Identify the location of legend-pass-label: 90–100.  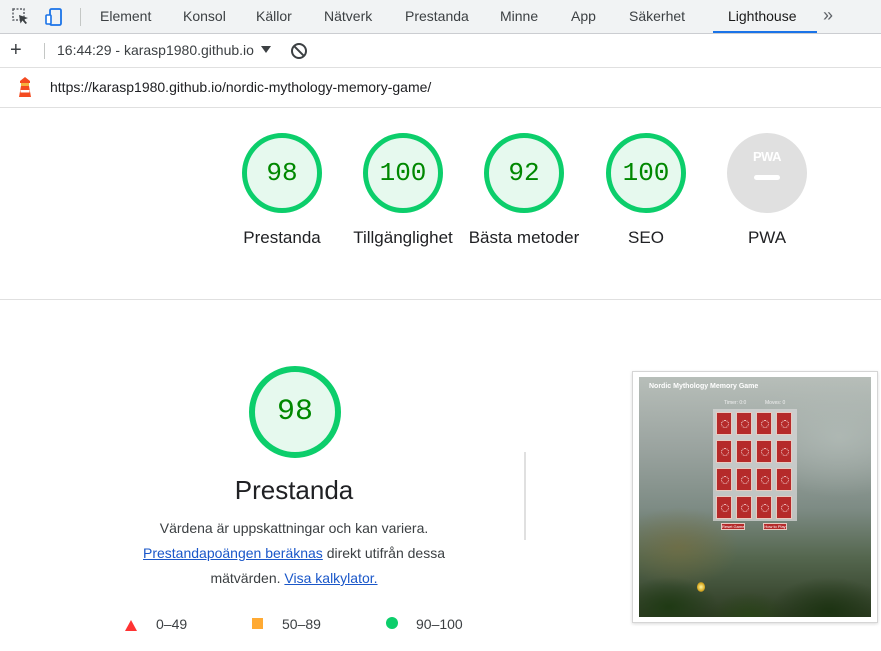
(439, 624).